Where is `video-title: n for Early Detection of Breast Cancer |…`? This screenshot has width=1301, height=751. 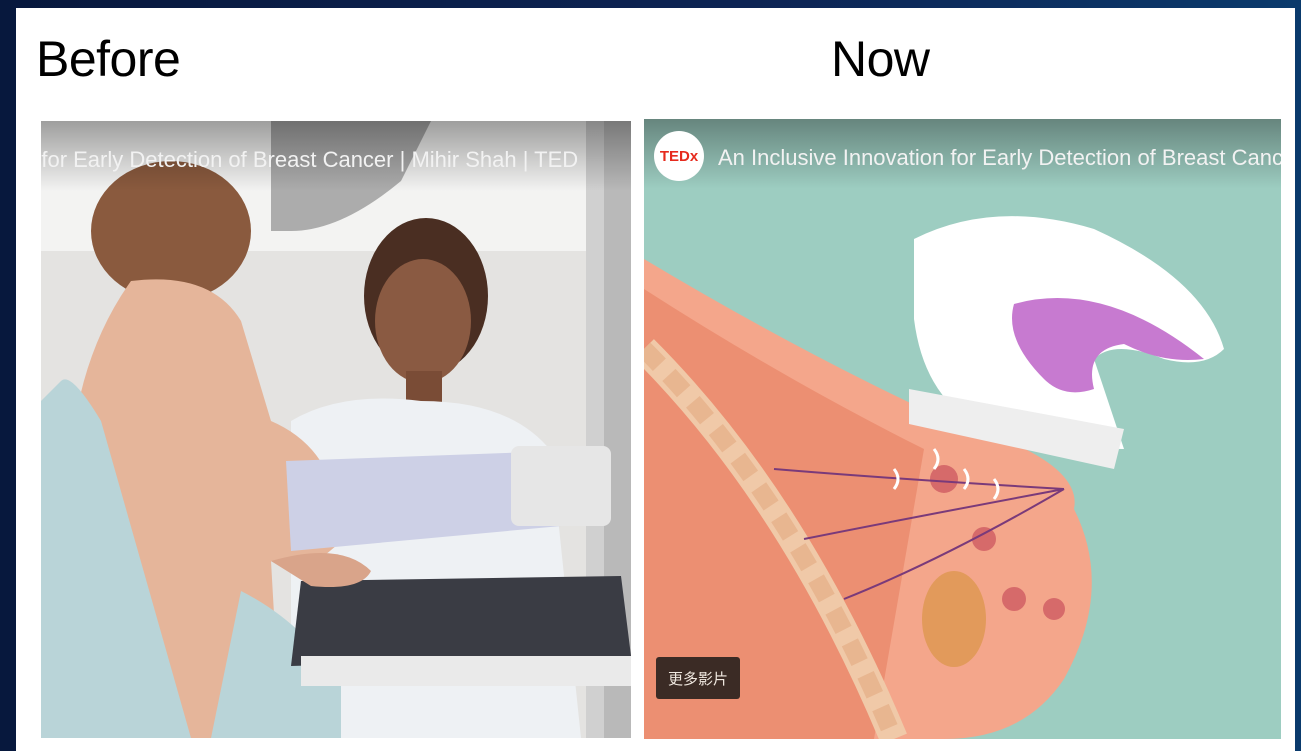
video-title: n for Early Detection of Breast Cancer |… is located at coordinates (309, 160).